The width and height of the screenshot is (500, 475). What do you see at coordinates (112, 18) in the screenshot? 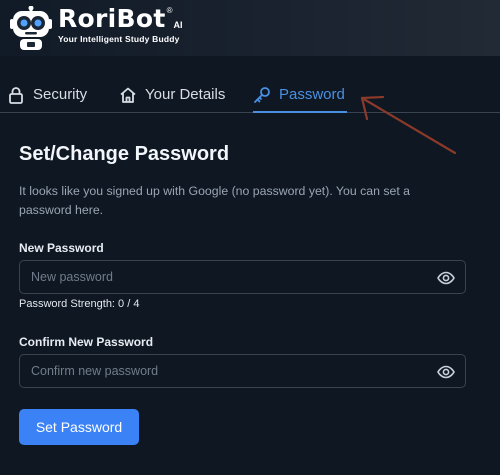
I see `brand-name: RoriBot` at bounding box center [112, 18].